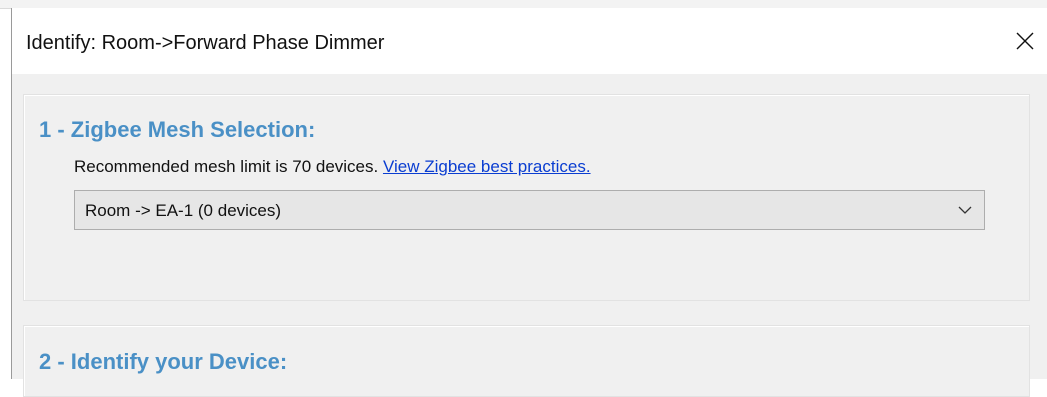  Describe the element at coordinates (965, 210) in the screenshot. I see `chevron-down-icon` at that location.